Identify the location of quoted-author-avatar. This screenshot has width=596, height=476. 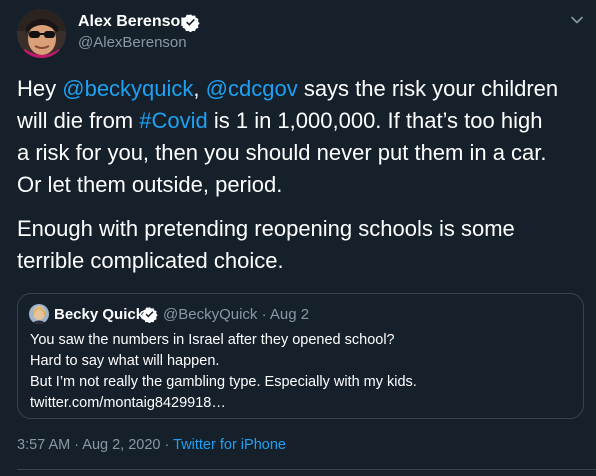
(39, 314).